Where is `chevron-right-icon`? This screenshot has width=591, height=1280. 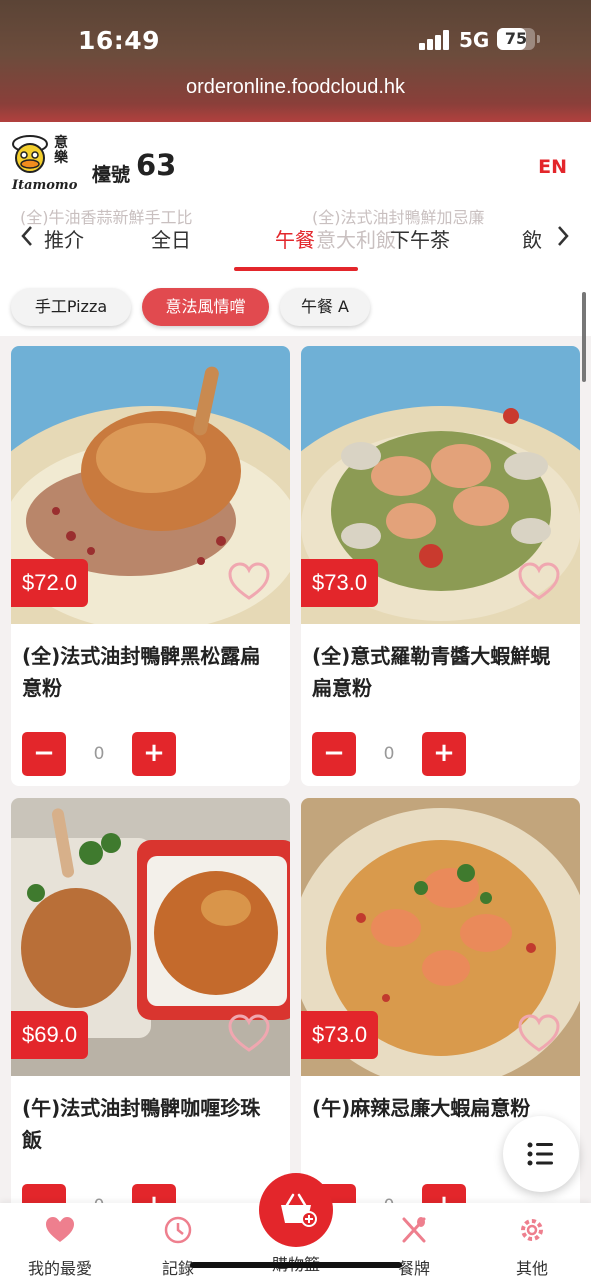
chevron-right-icon is located at coordinates (563, 239).